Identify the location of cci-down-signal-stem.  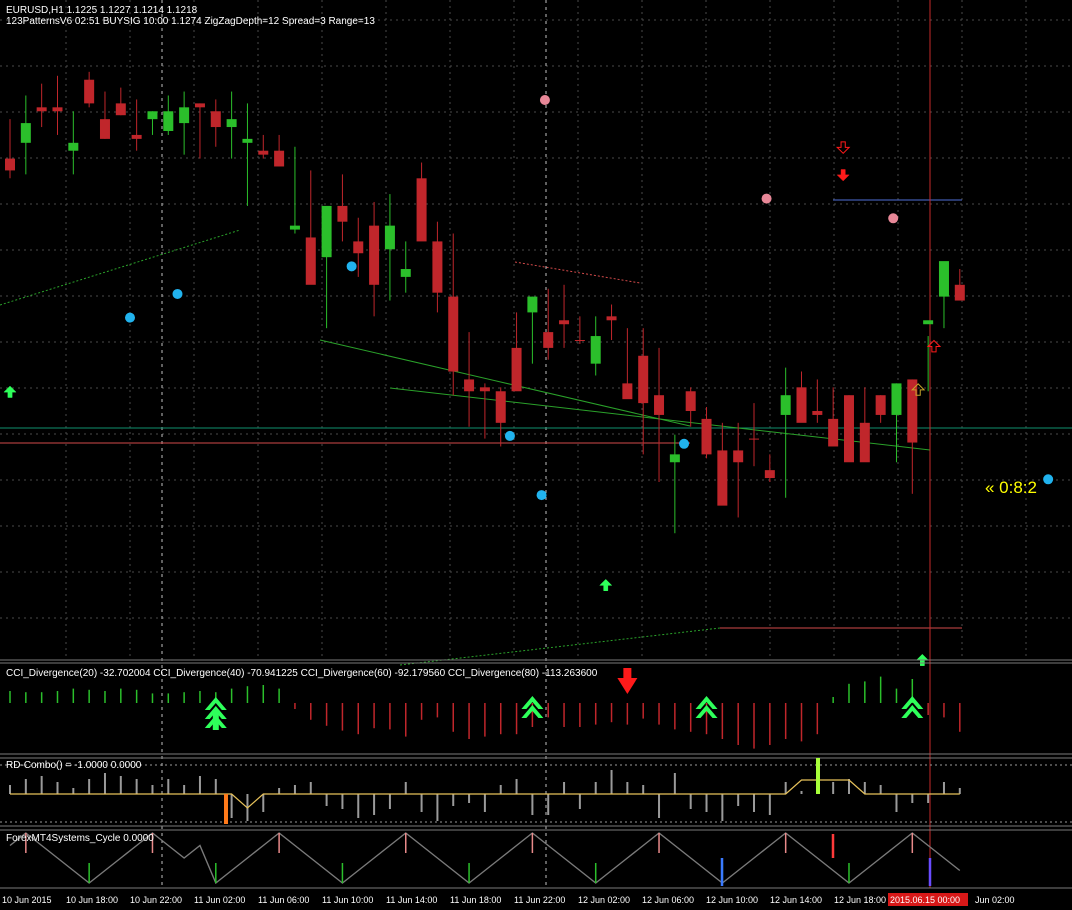
(627, 674).